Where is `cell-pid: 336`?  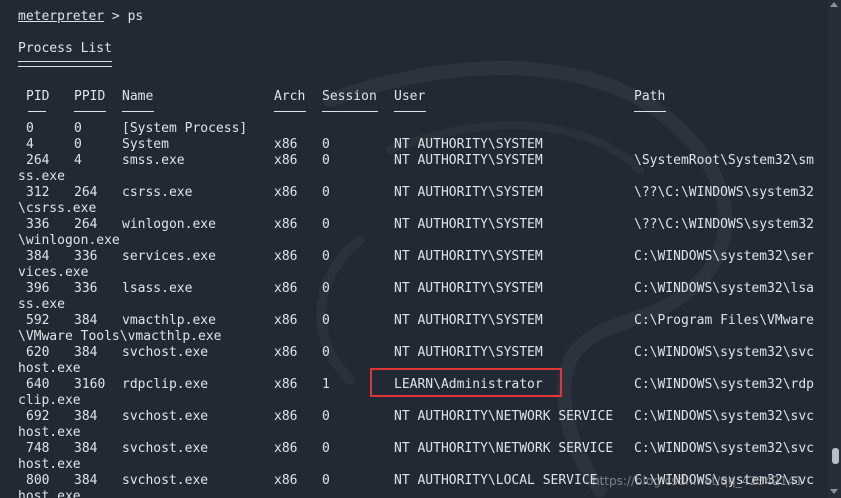
cell-pid: 336 is located at coordinates (38, 224).